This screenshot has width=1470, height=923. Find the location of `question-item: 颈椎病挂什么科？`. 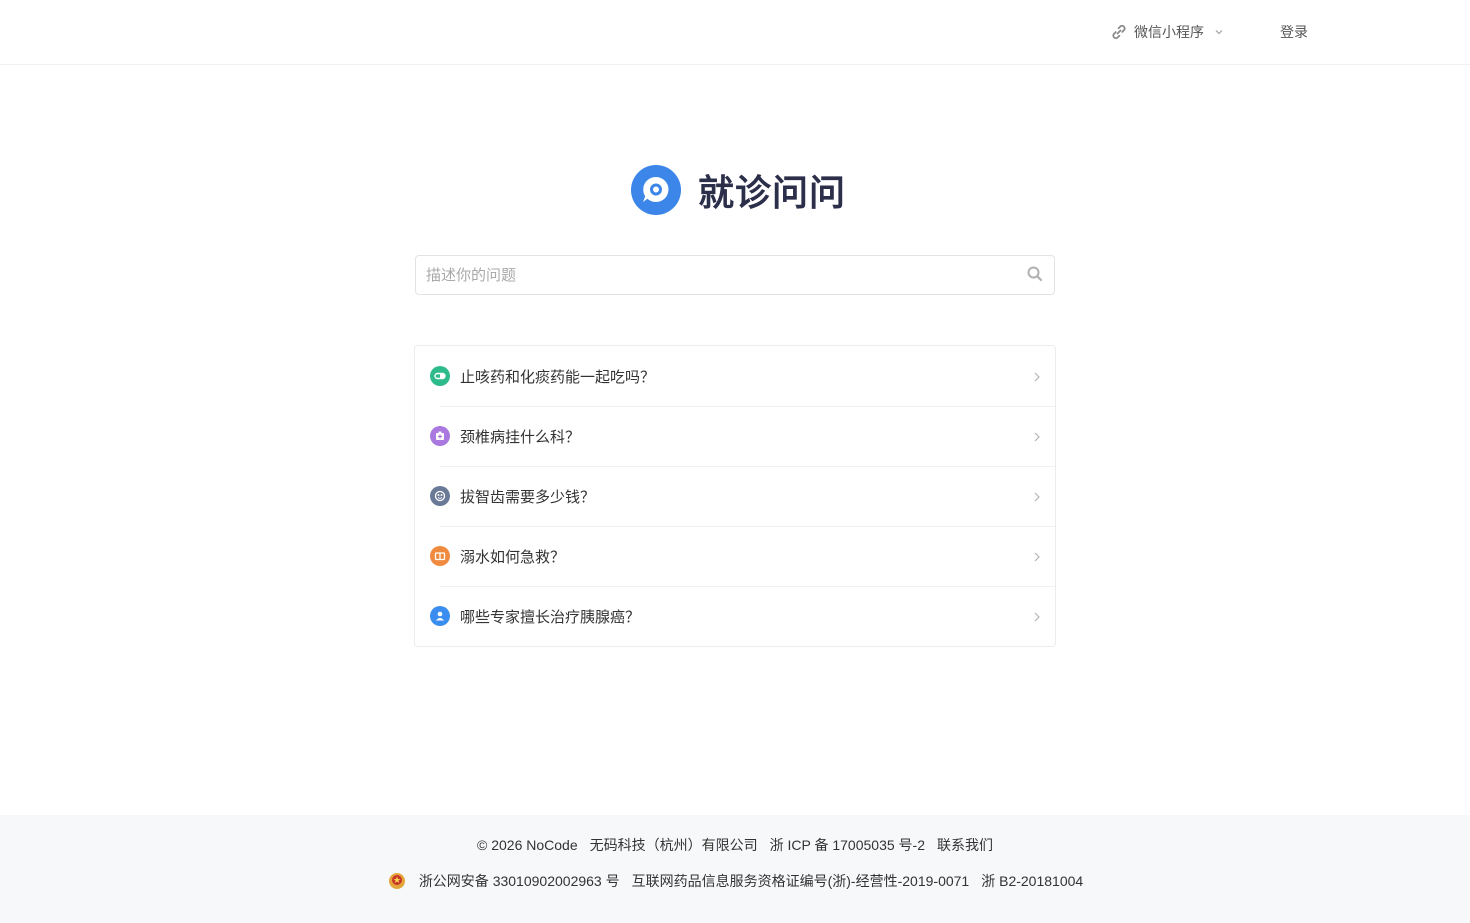

question-item: 颈椎病挂什么科？ is located at coordinates (735, 436).